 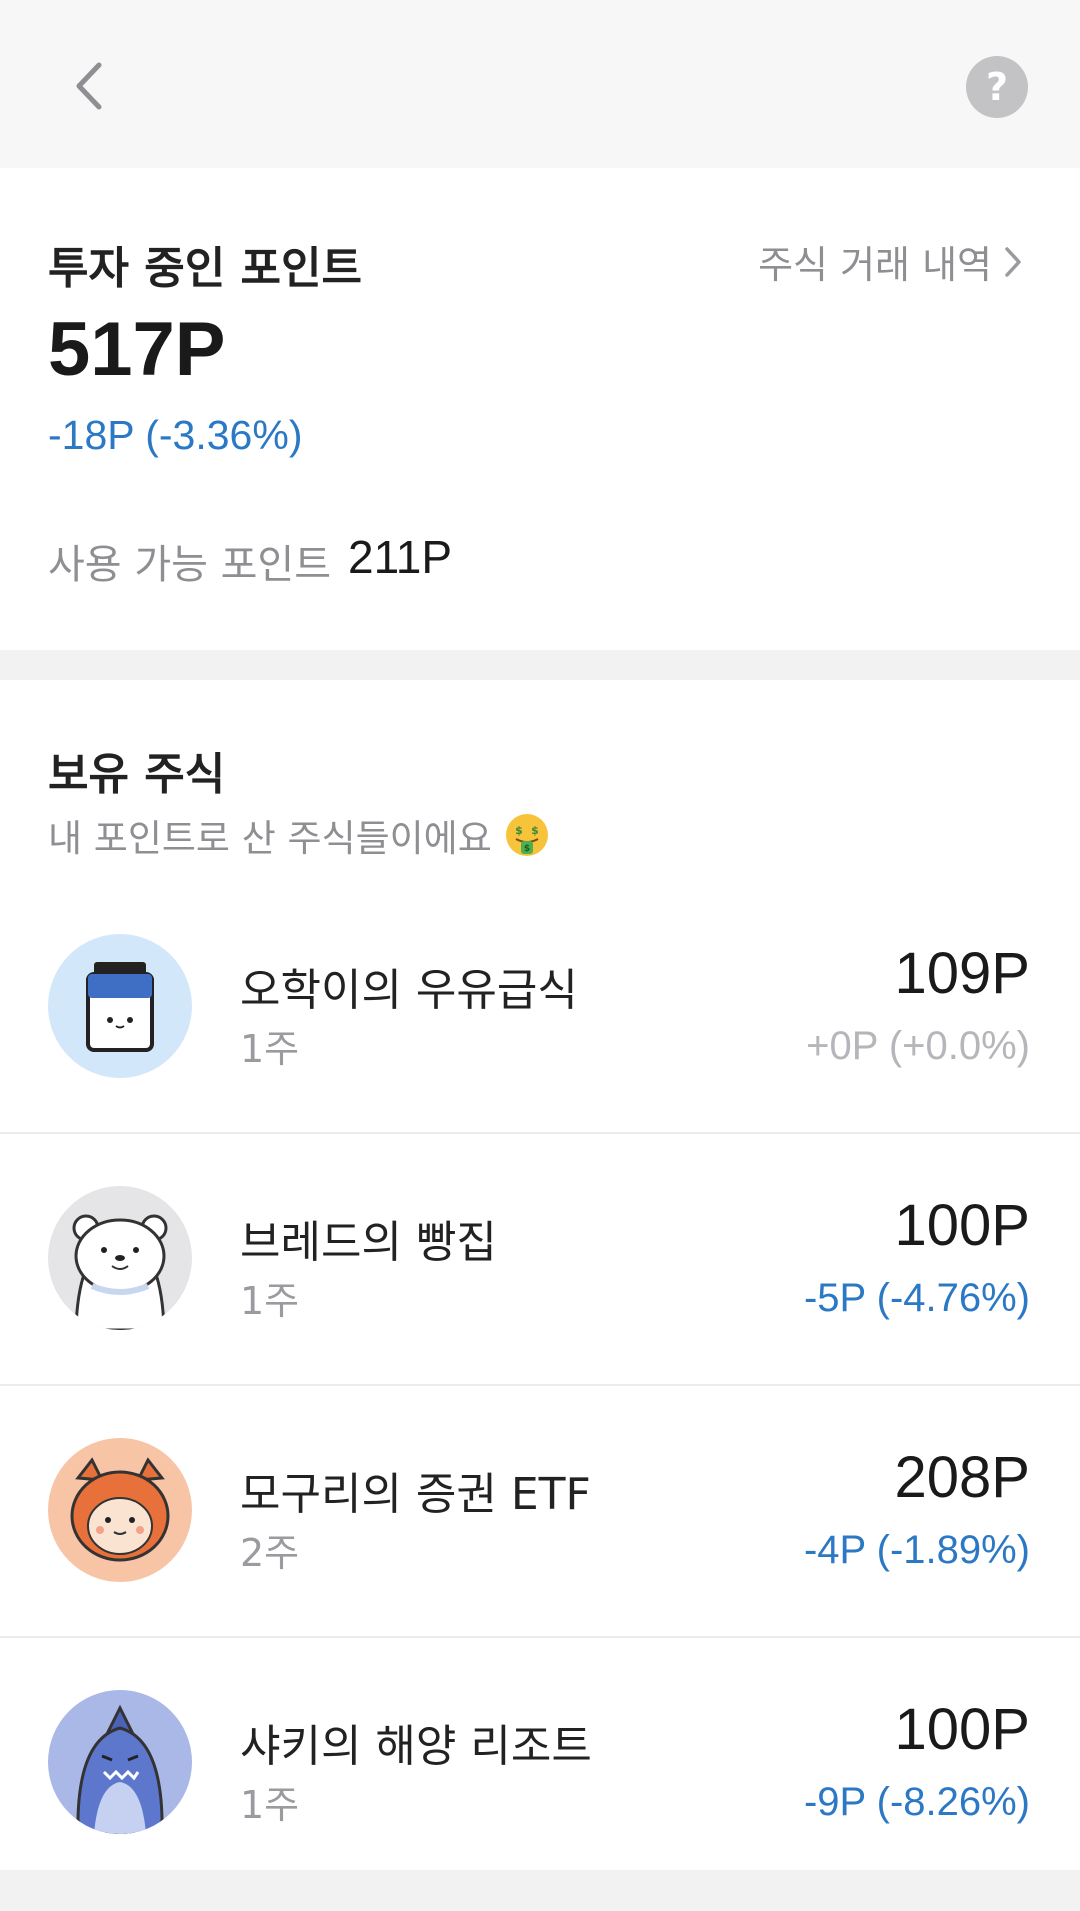 I want to click on holdings-subtitle-text: 내 포인트로 산 주식들이에요, so click(x=270, y=838).